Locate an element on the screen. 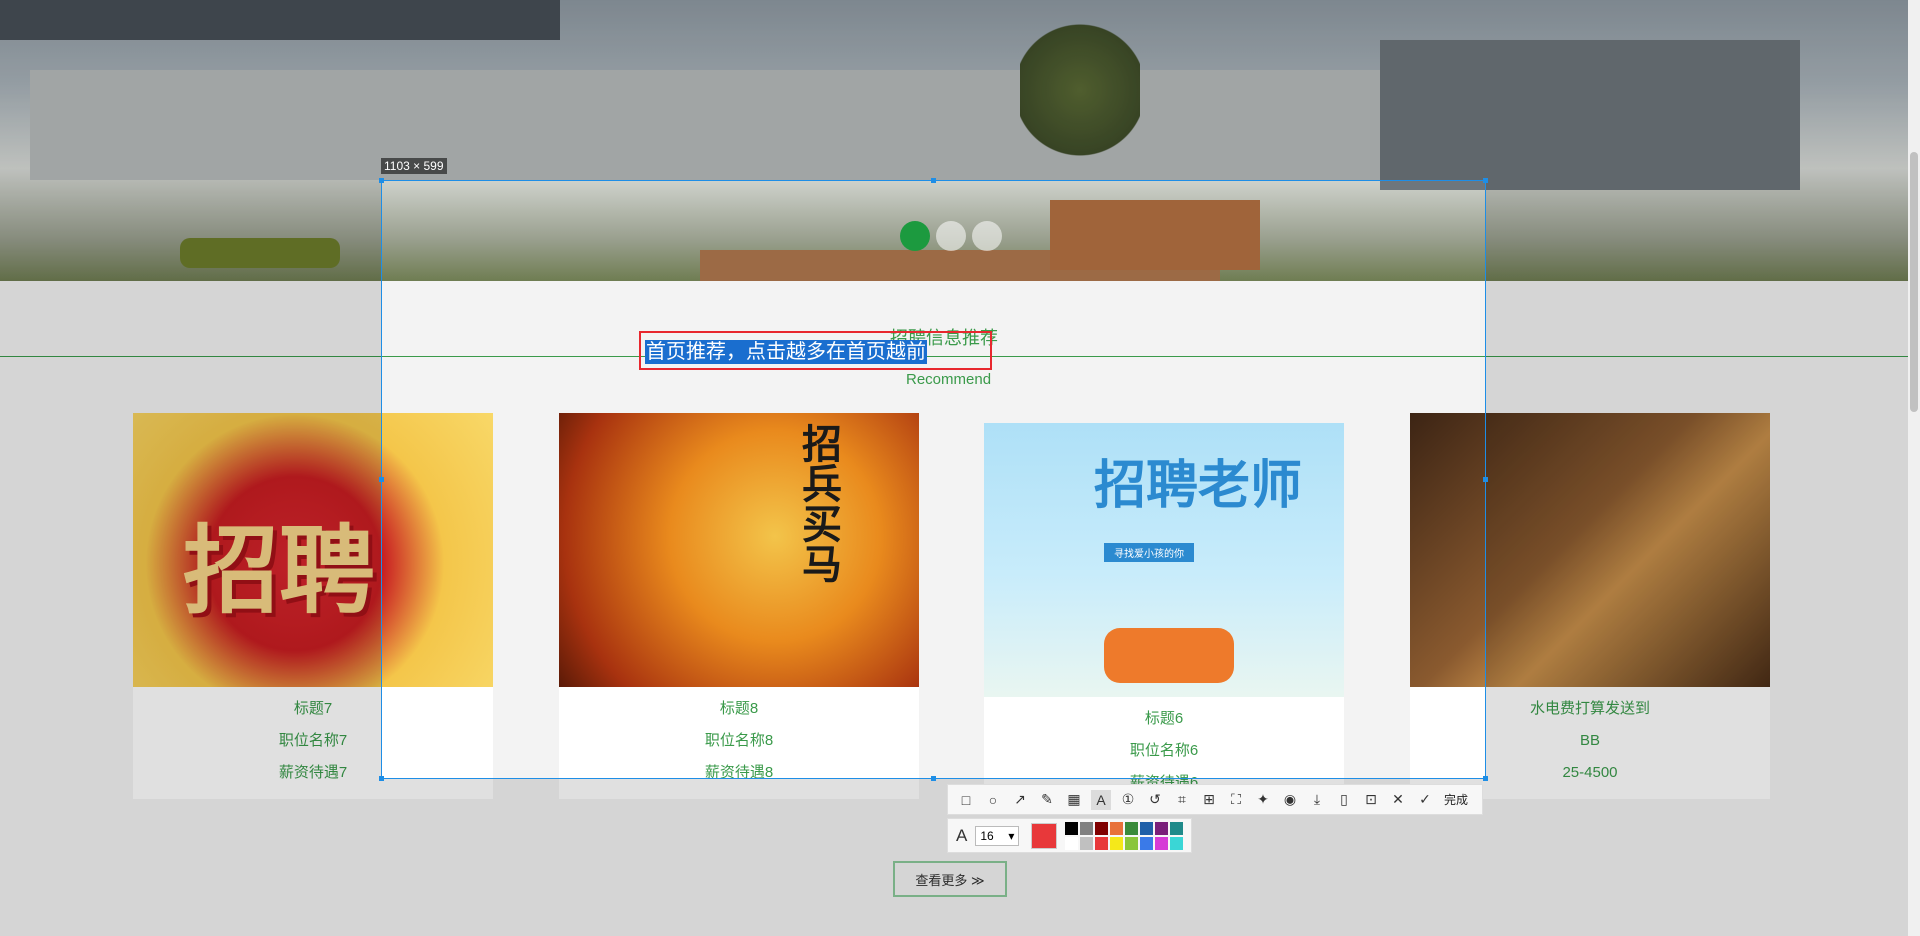  current-color-swatch is located at coordinates (1044, 835).